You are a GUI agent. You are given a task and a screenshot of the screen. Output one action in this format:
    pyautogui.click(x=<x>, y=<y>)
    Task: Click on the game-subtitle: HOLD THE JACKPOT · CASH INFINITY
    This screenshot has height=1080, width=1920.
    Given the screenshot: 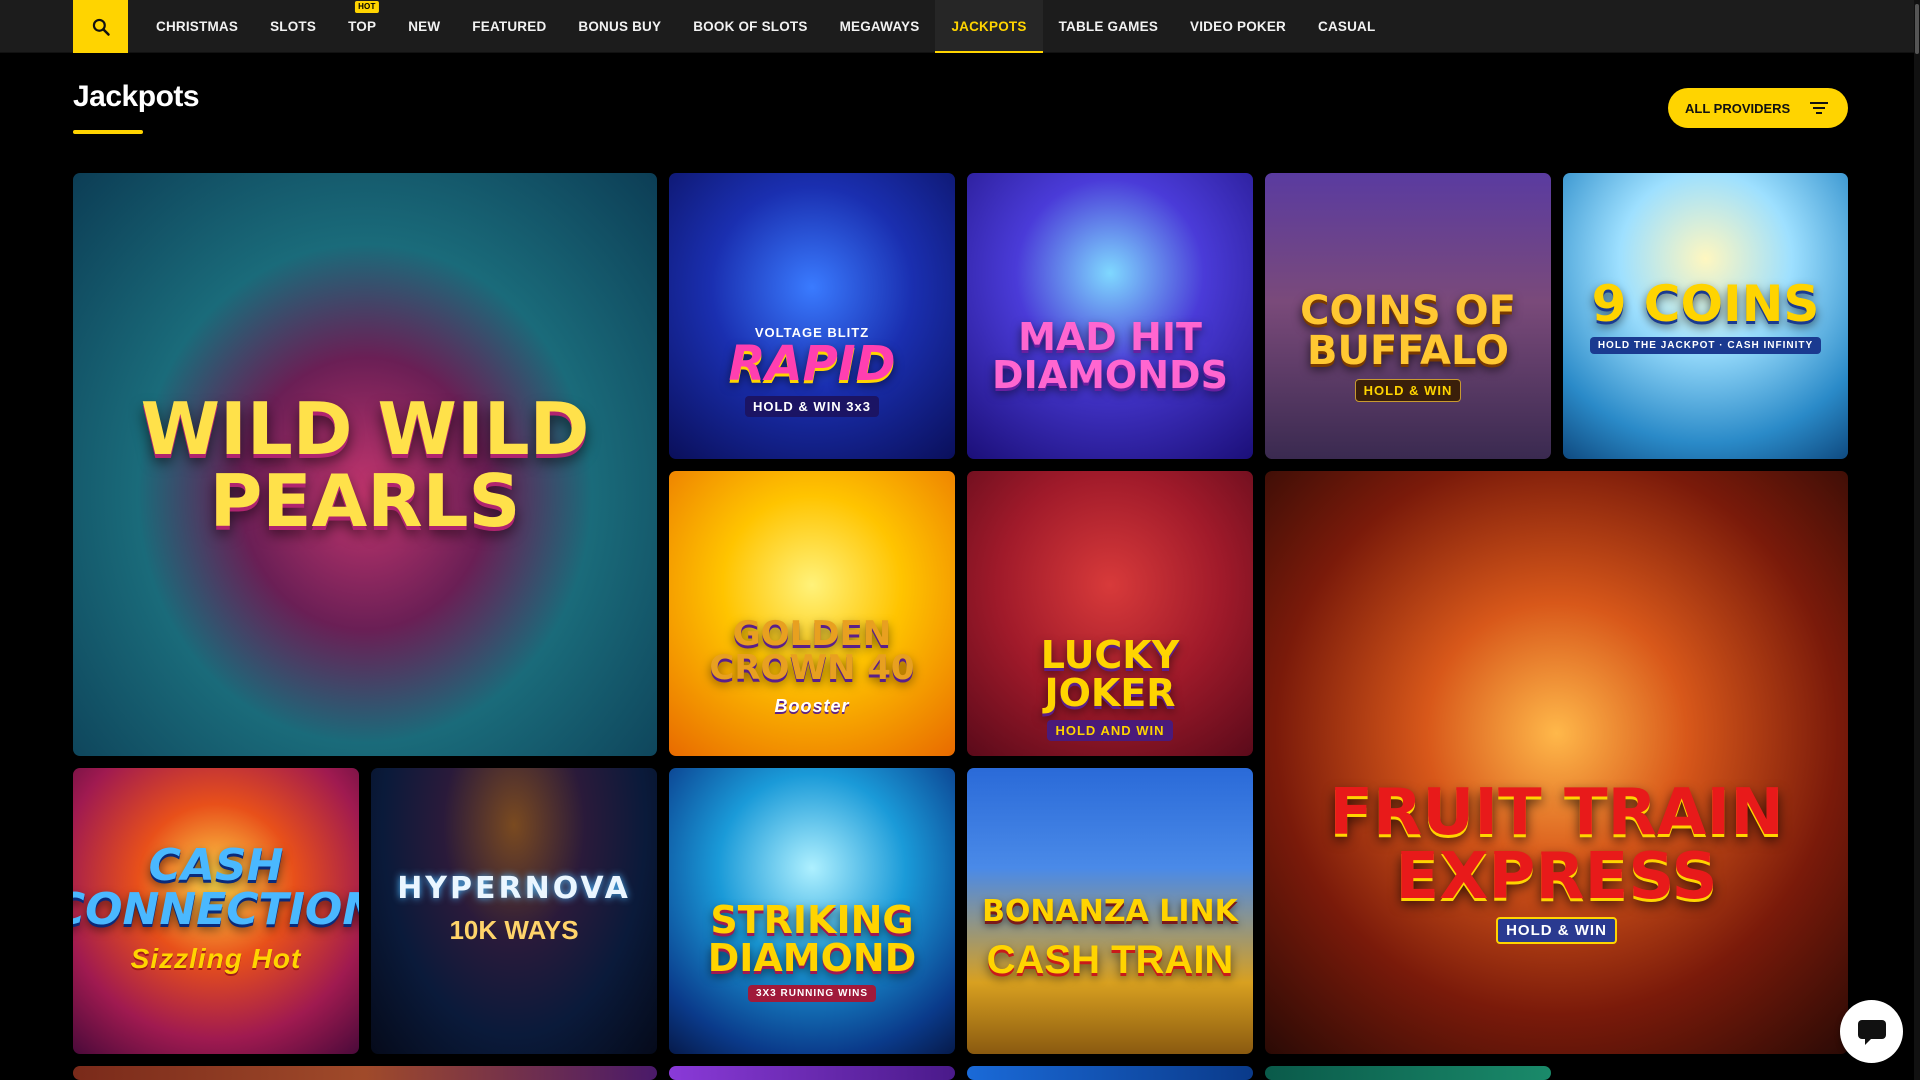 What is the action you would take?
    pyautogui.click(x=1705, y=345)
    